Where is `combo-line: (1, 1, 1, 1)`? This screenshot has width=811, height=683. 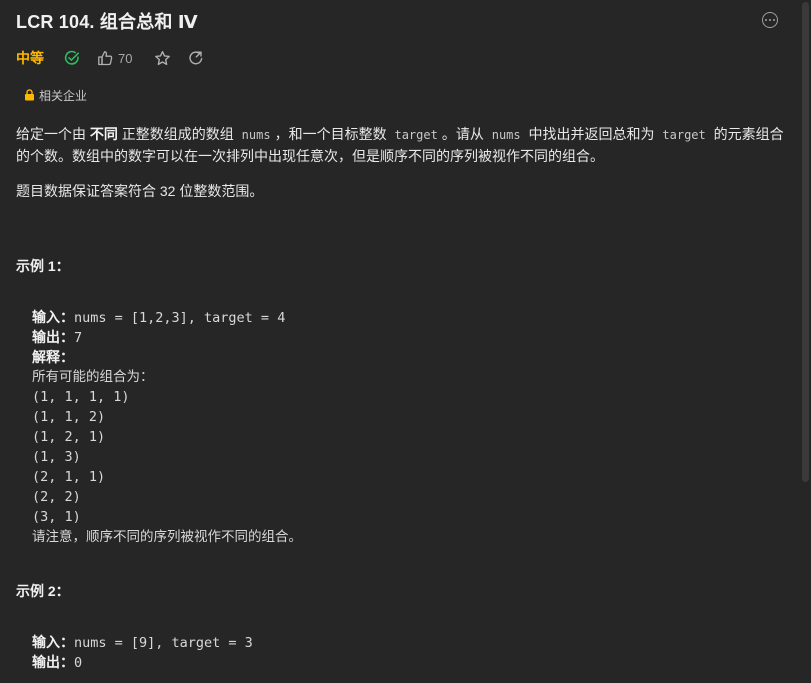
combo-line: (1, 1, 1, 1) is located at coordinates (81, 397).